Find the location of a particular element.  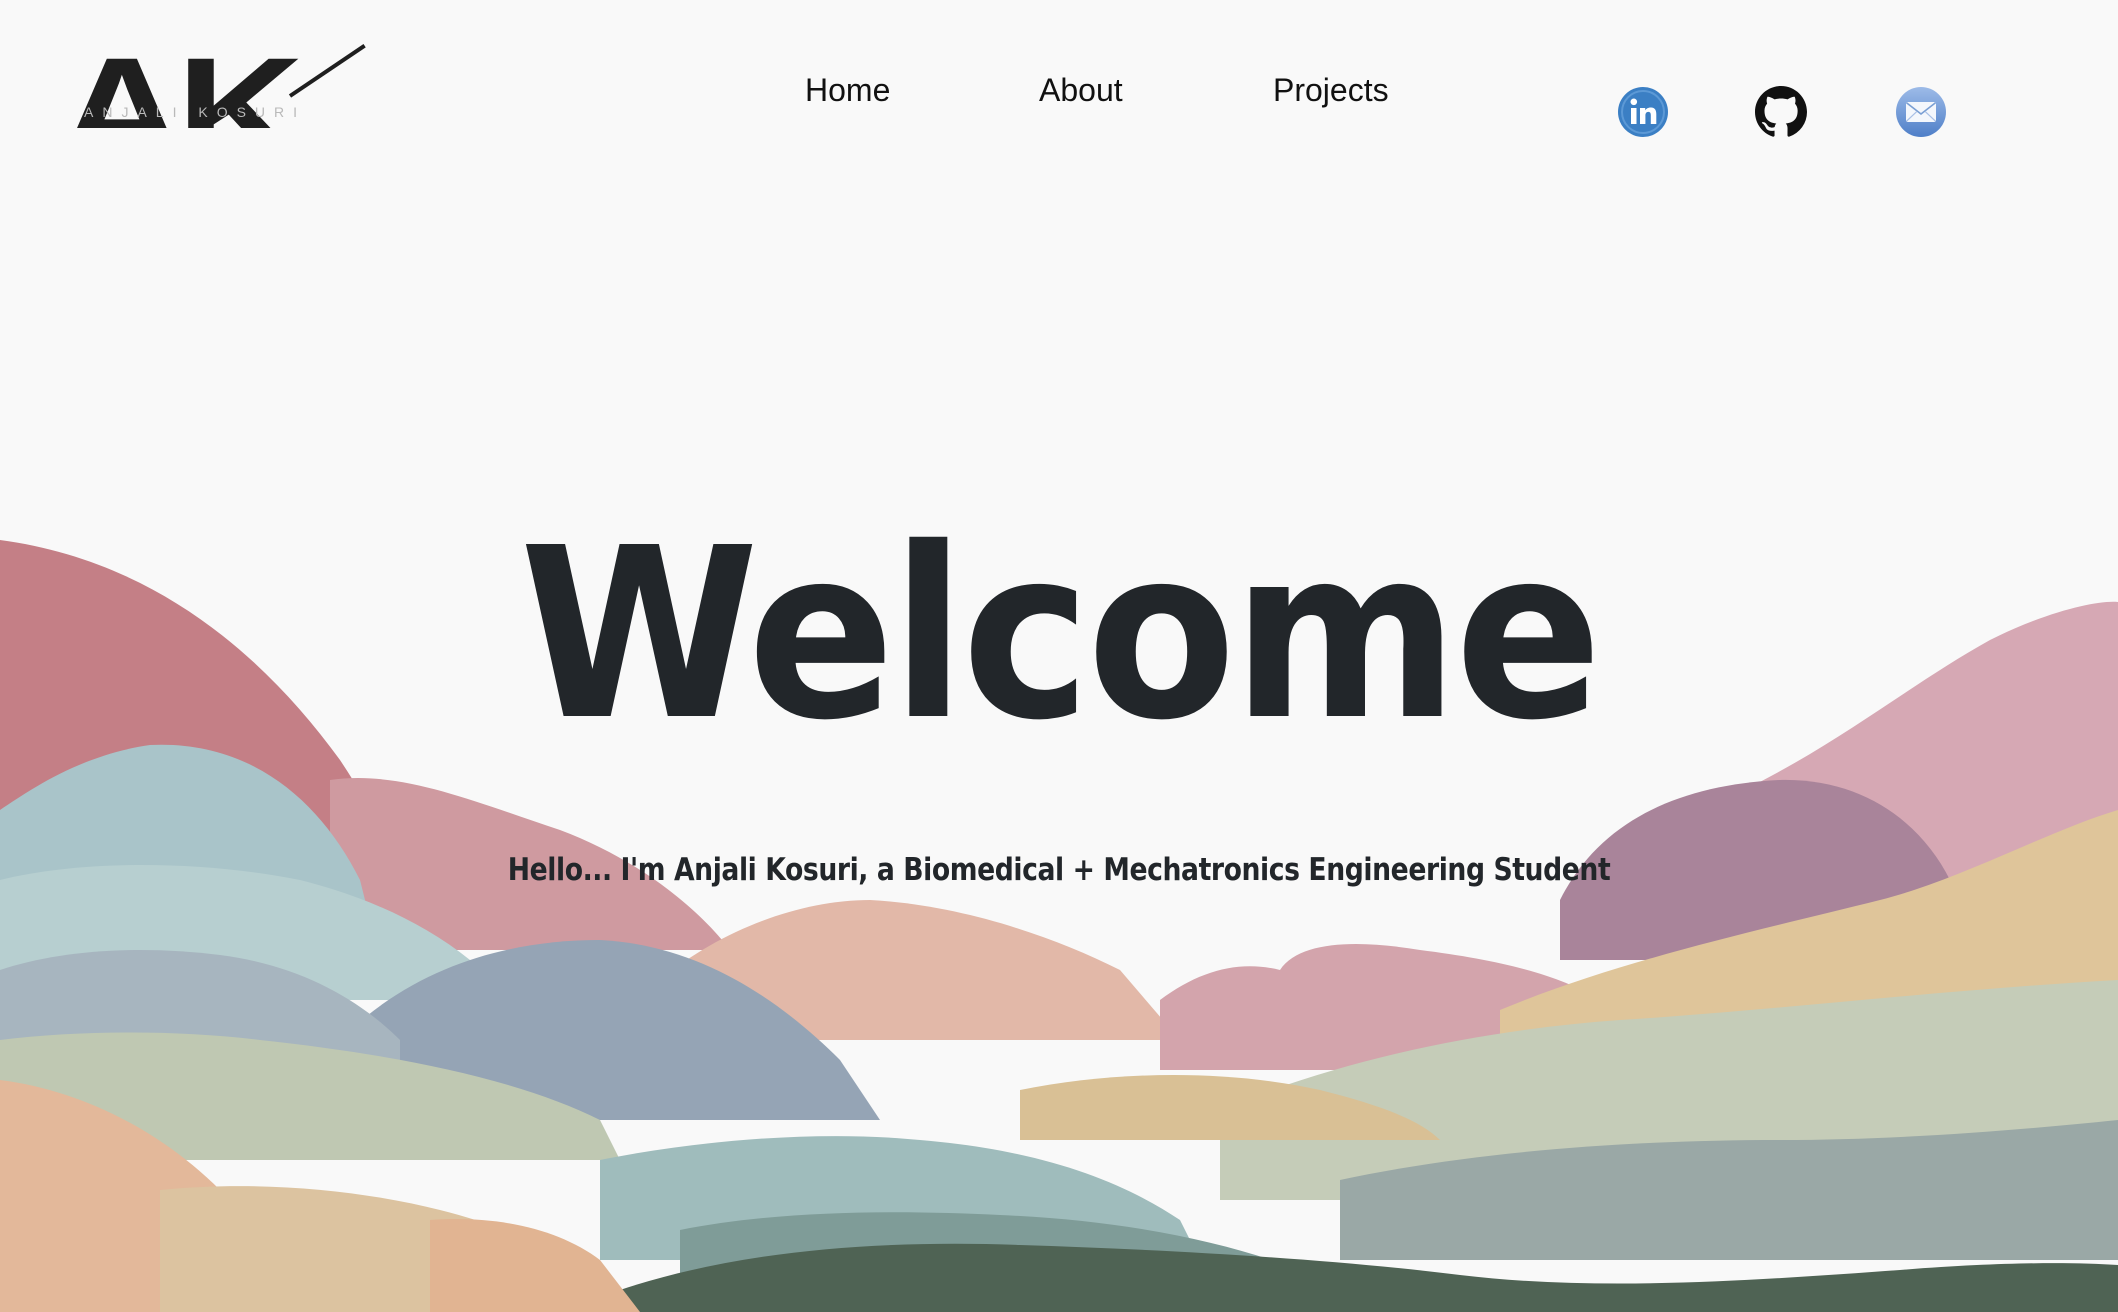

email-link is located at coordinates (1921, 112).